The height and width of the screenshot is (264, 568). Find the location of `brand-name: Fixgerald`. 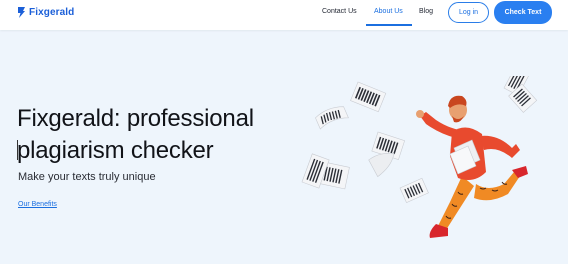

brand-name: Fixgerald is located at coordinates (52, 12).